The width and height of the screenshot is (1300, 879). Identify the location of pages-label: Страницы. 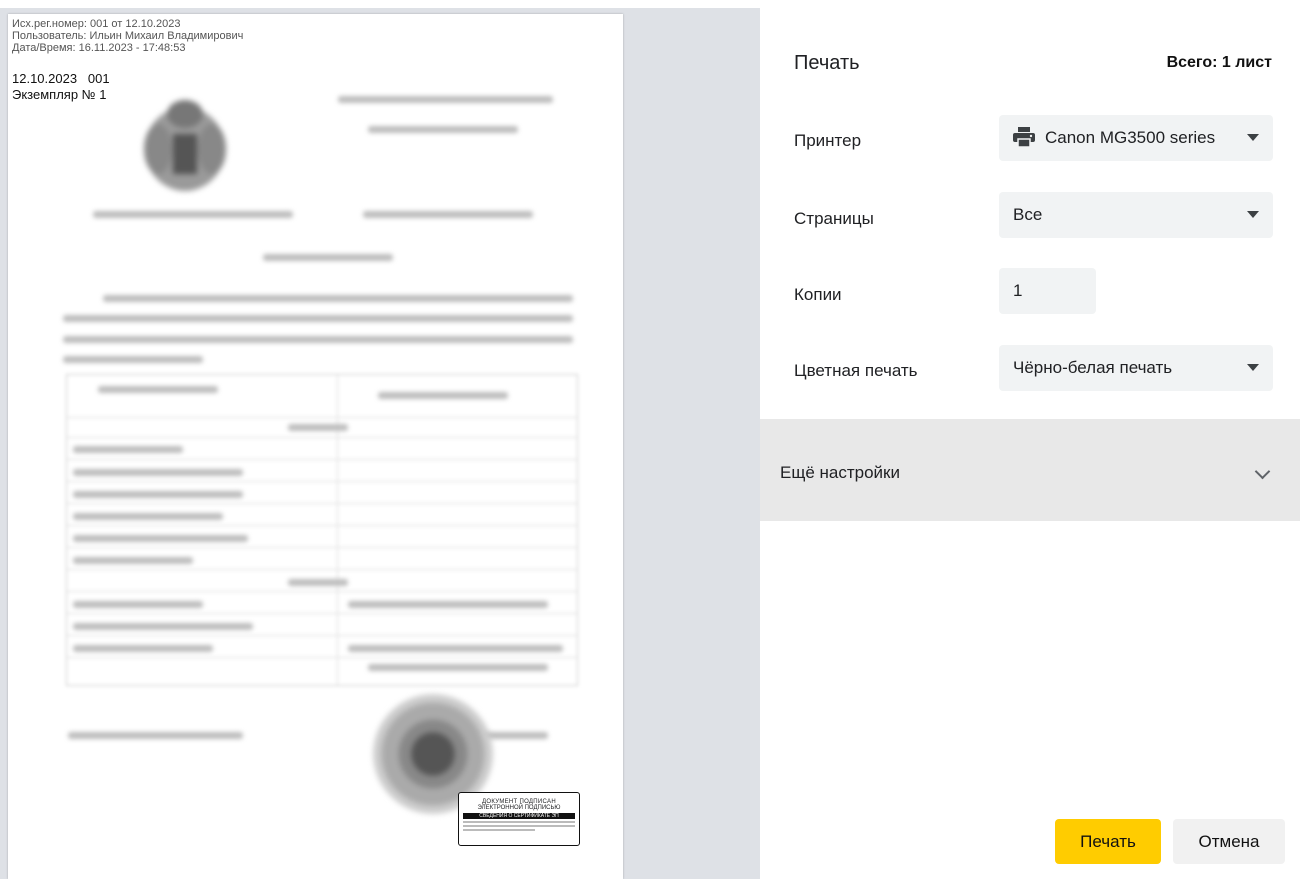
(834, 218).